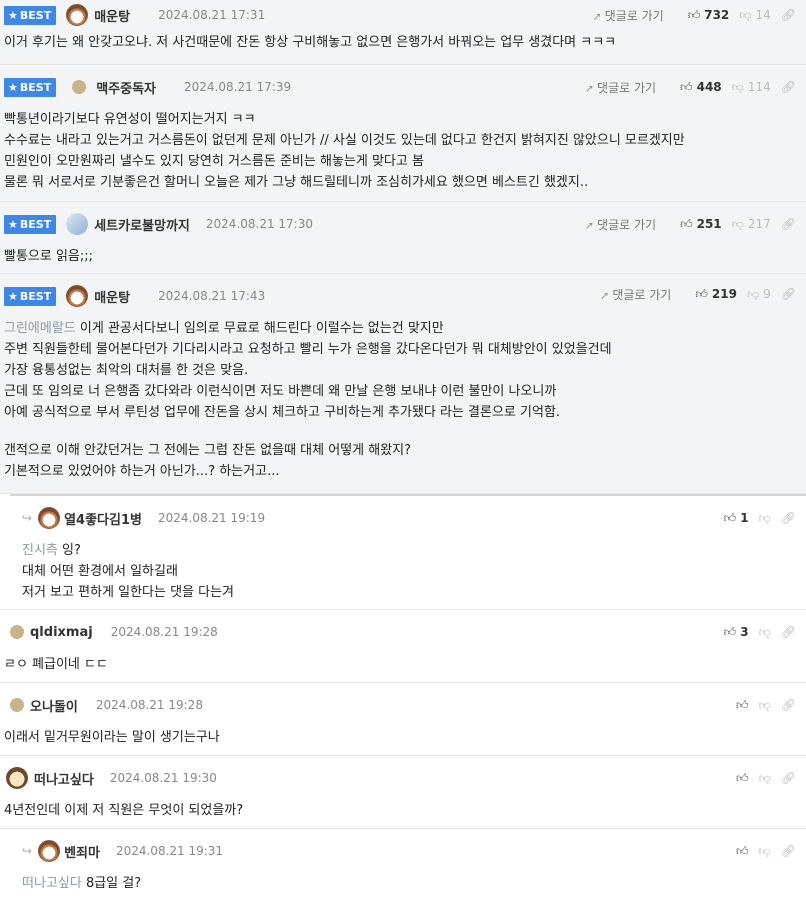  I want to click on comment-date: 2024.08.21 19:19, so click(211, 518).